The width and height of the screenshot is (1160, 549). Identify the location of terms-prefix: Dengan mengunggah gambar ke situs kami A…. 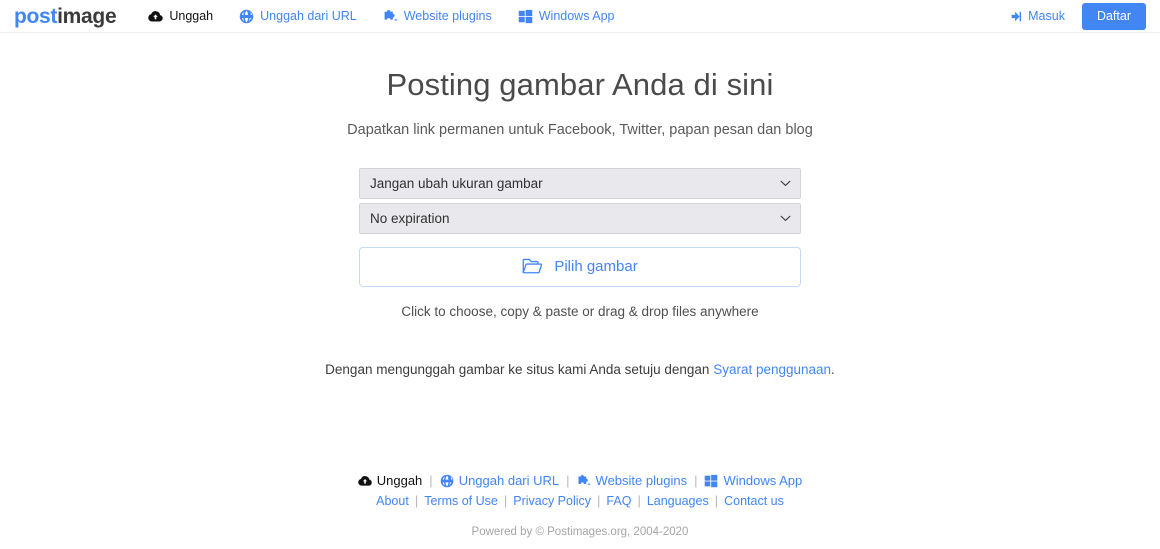
(519, 369).